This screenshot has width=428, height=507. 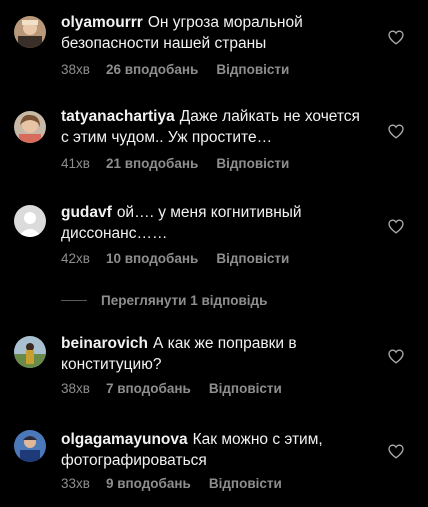 I want to click on comment-meta: 33хв 9 вподобань Відповісти, so click(x=171, y=483).